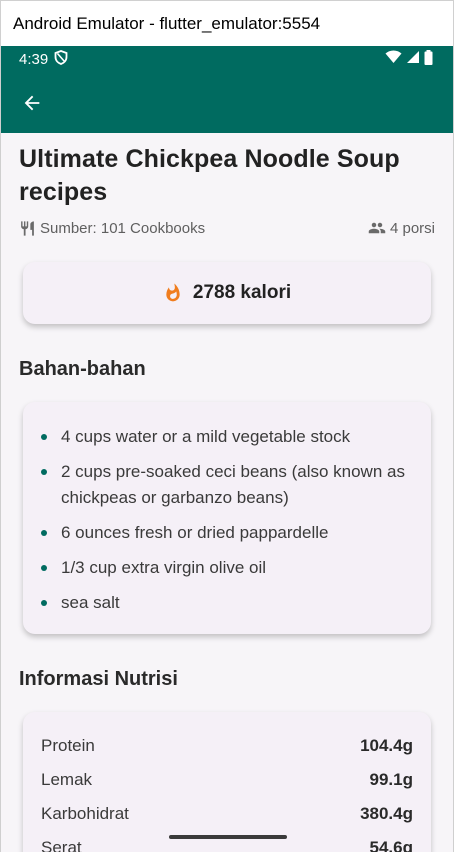  What do you see at coordinates (195, 532) in the screenshot?
I see `ingredient-text: 6 ounces fresh or dried pappardelle` at bounding box center [195, 532].